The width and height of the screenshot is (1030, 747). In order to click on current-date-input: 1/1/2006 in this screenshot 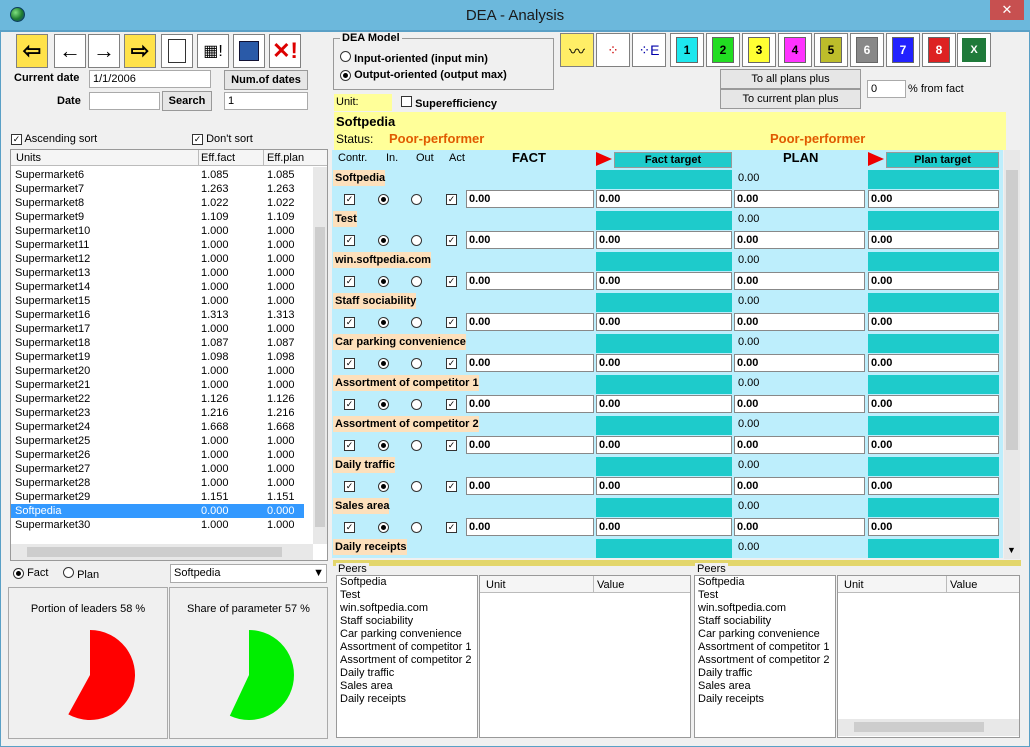, I will do `click(150, 79)`.